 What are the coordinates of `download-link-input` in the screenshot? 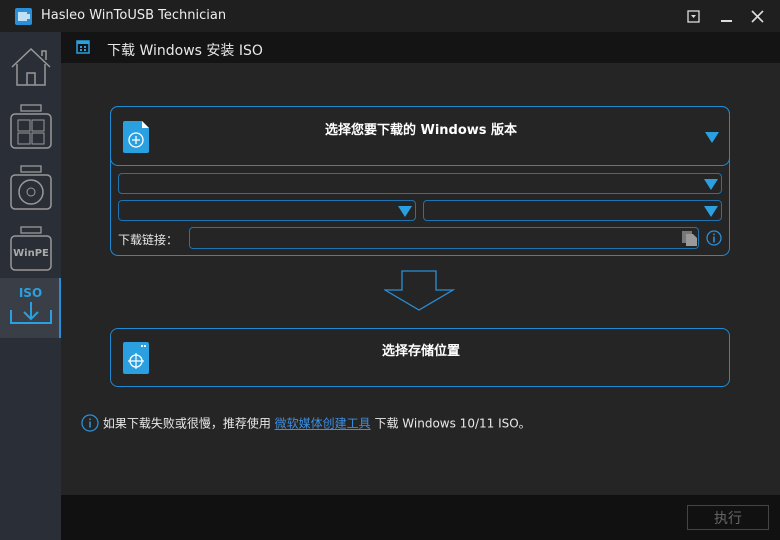 It's located at (444, 238).